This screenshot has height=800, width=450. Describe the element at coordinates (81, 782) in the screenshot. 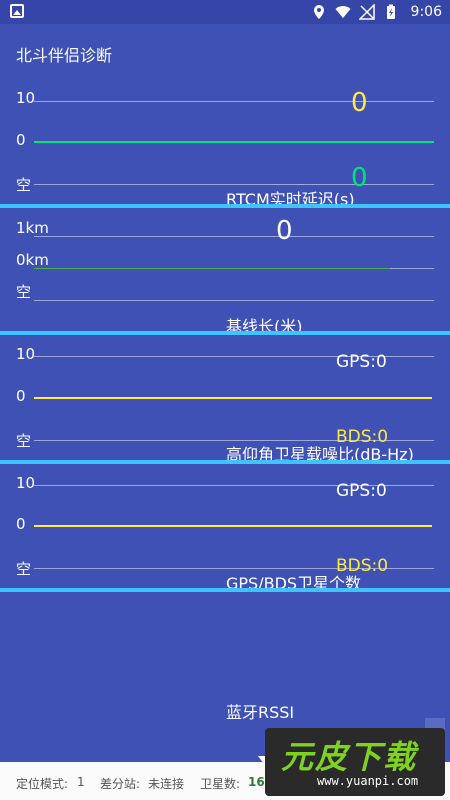

I see `positioning-mode-value: 1` at that location.